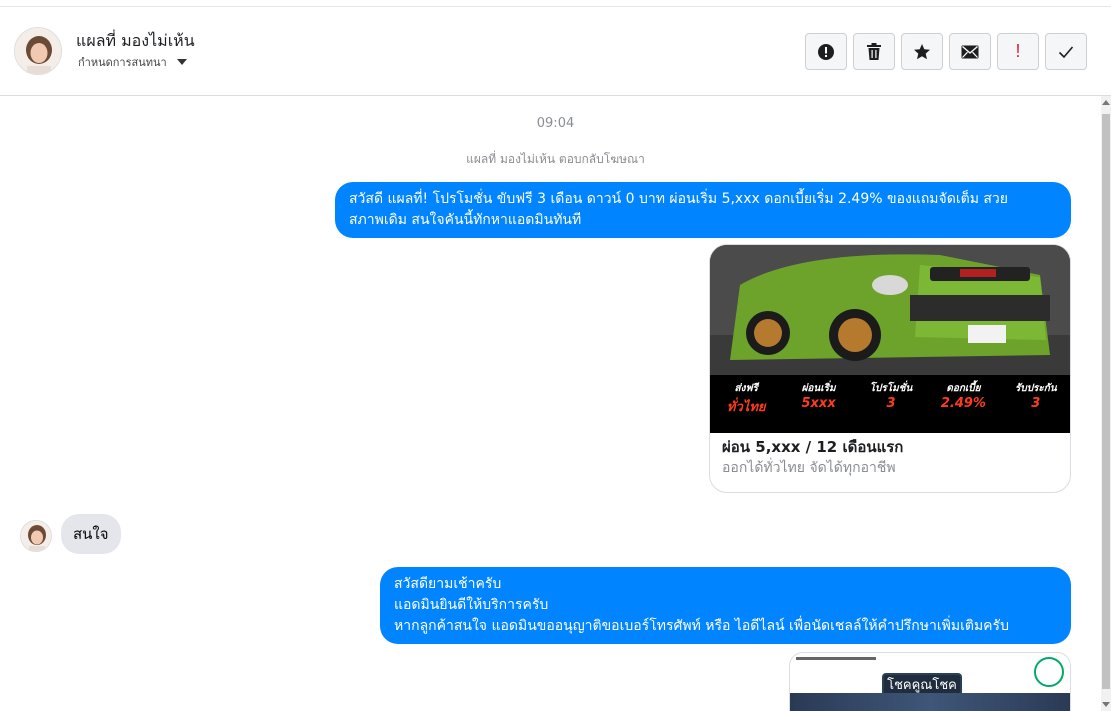 This screenshot has width=1111, height=711. I want to click on star-icon, so click(922, 51).